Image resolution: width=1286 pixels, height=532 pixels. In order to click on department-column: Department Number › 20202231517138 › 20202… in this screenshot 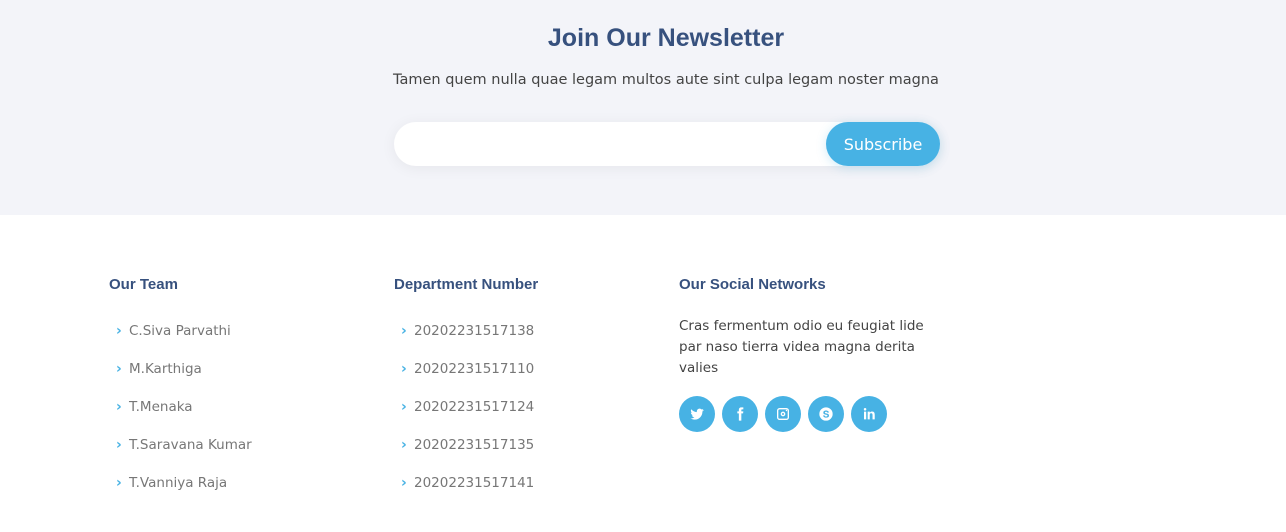, I will do `click(524, 394)`.